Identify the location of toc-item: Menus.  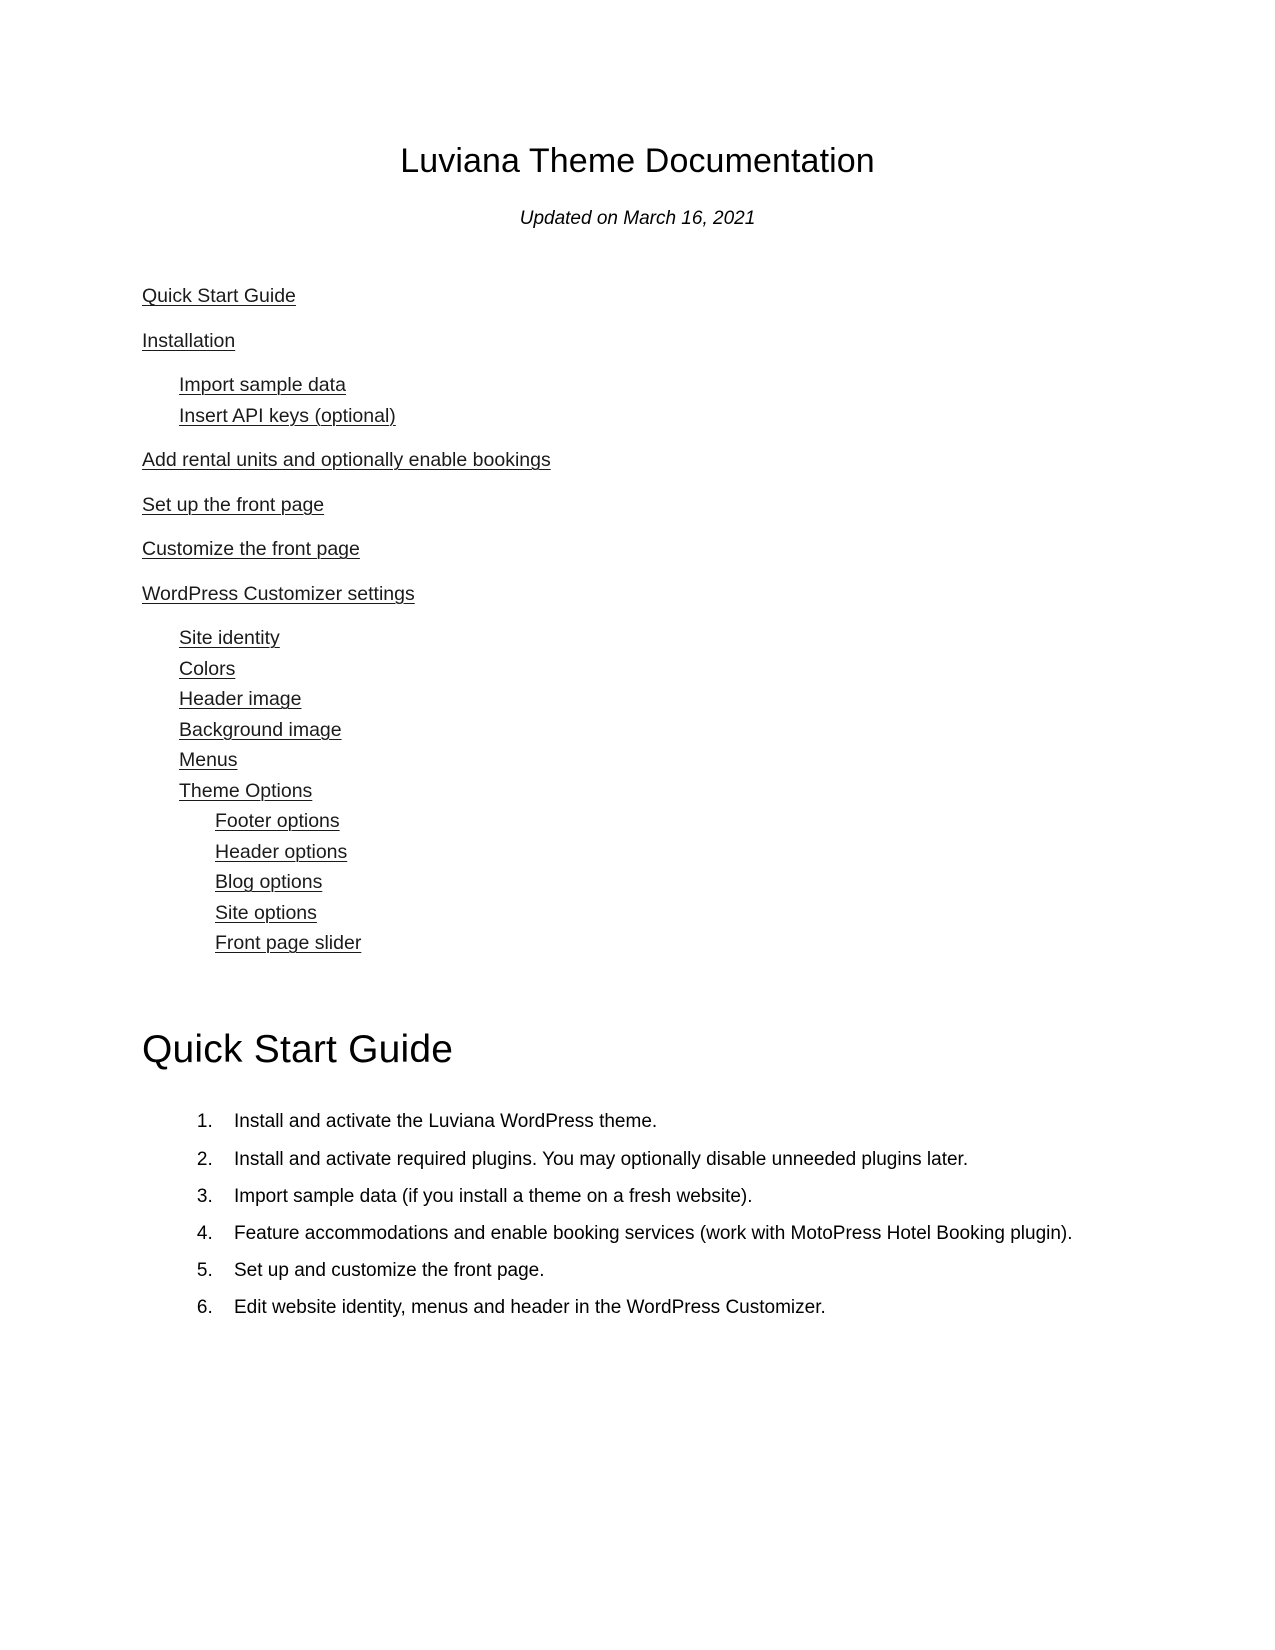
(637, 760).